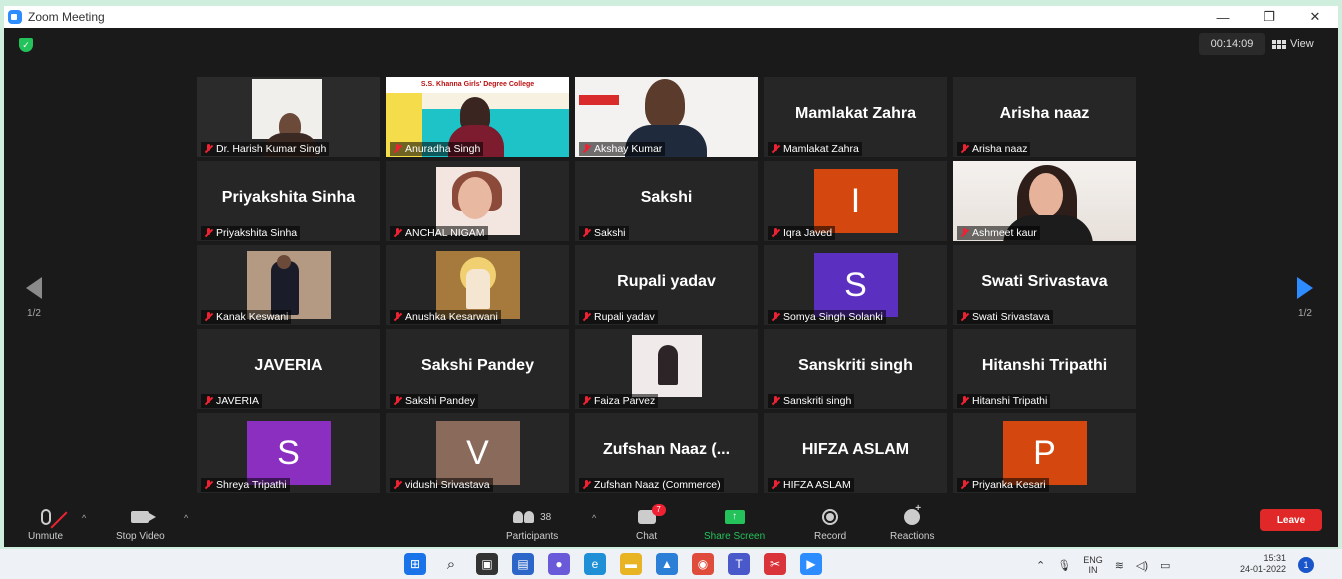 The image size is (1342, 579). I want to click on participant-tile: Faiza Parvez, so click(666, 369).